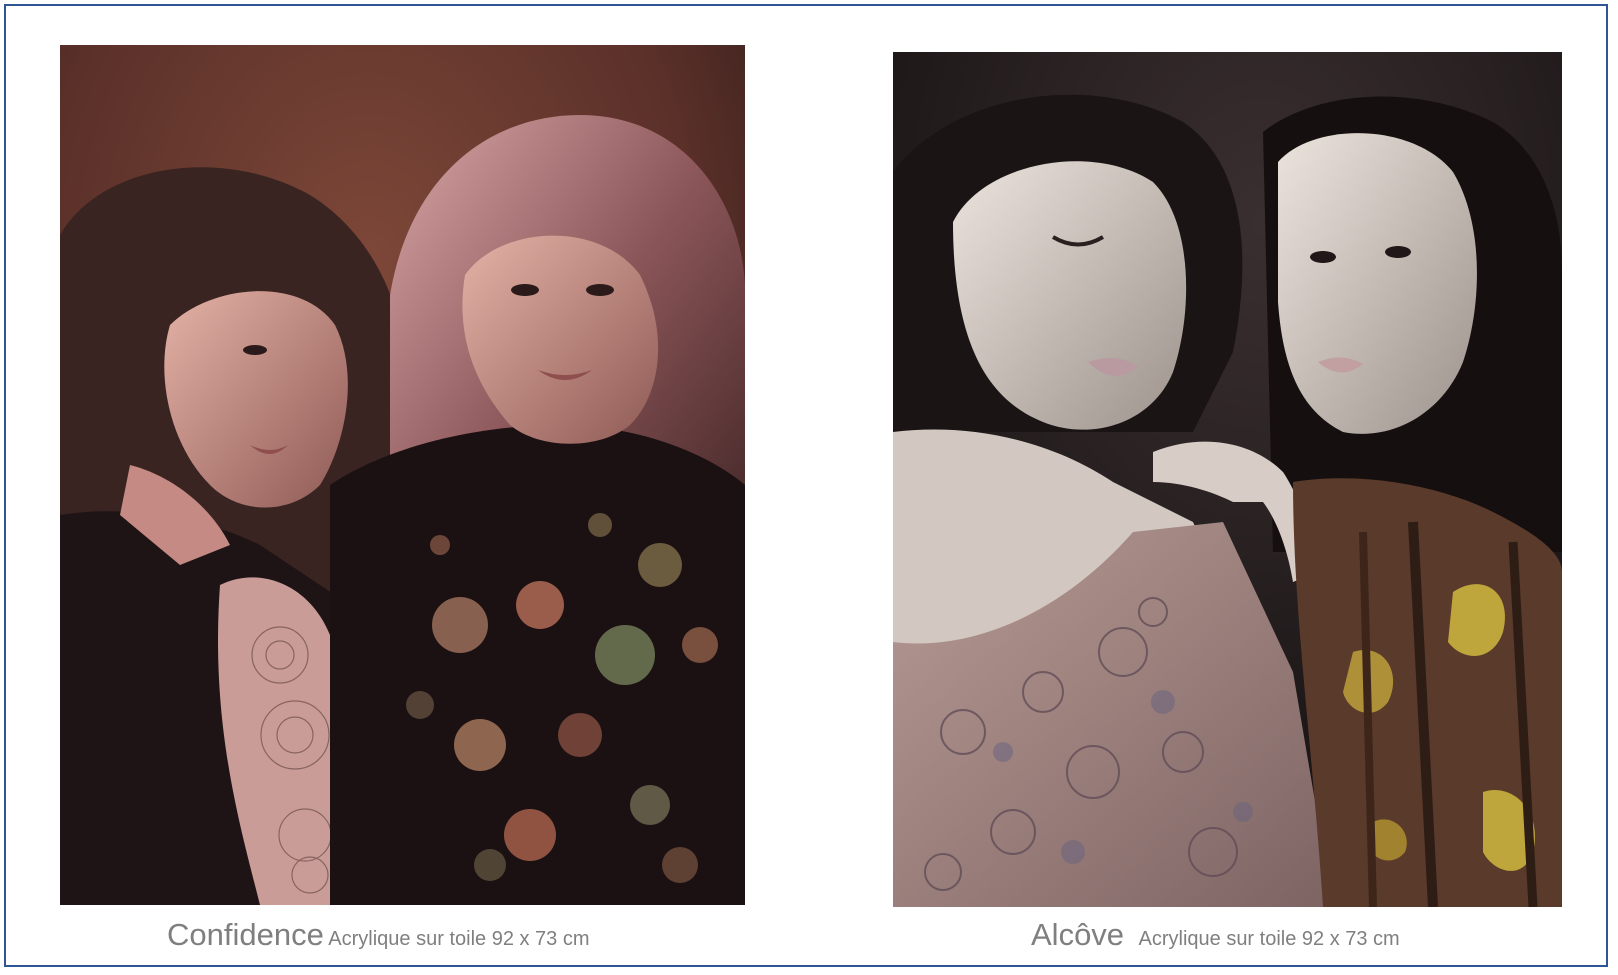 The height and width of the screenshot is (975, 1618). I want to click on artwork-title: Confidence, so click(245, 934).